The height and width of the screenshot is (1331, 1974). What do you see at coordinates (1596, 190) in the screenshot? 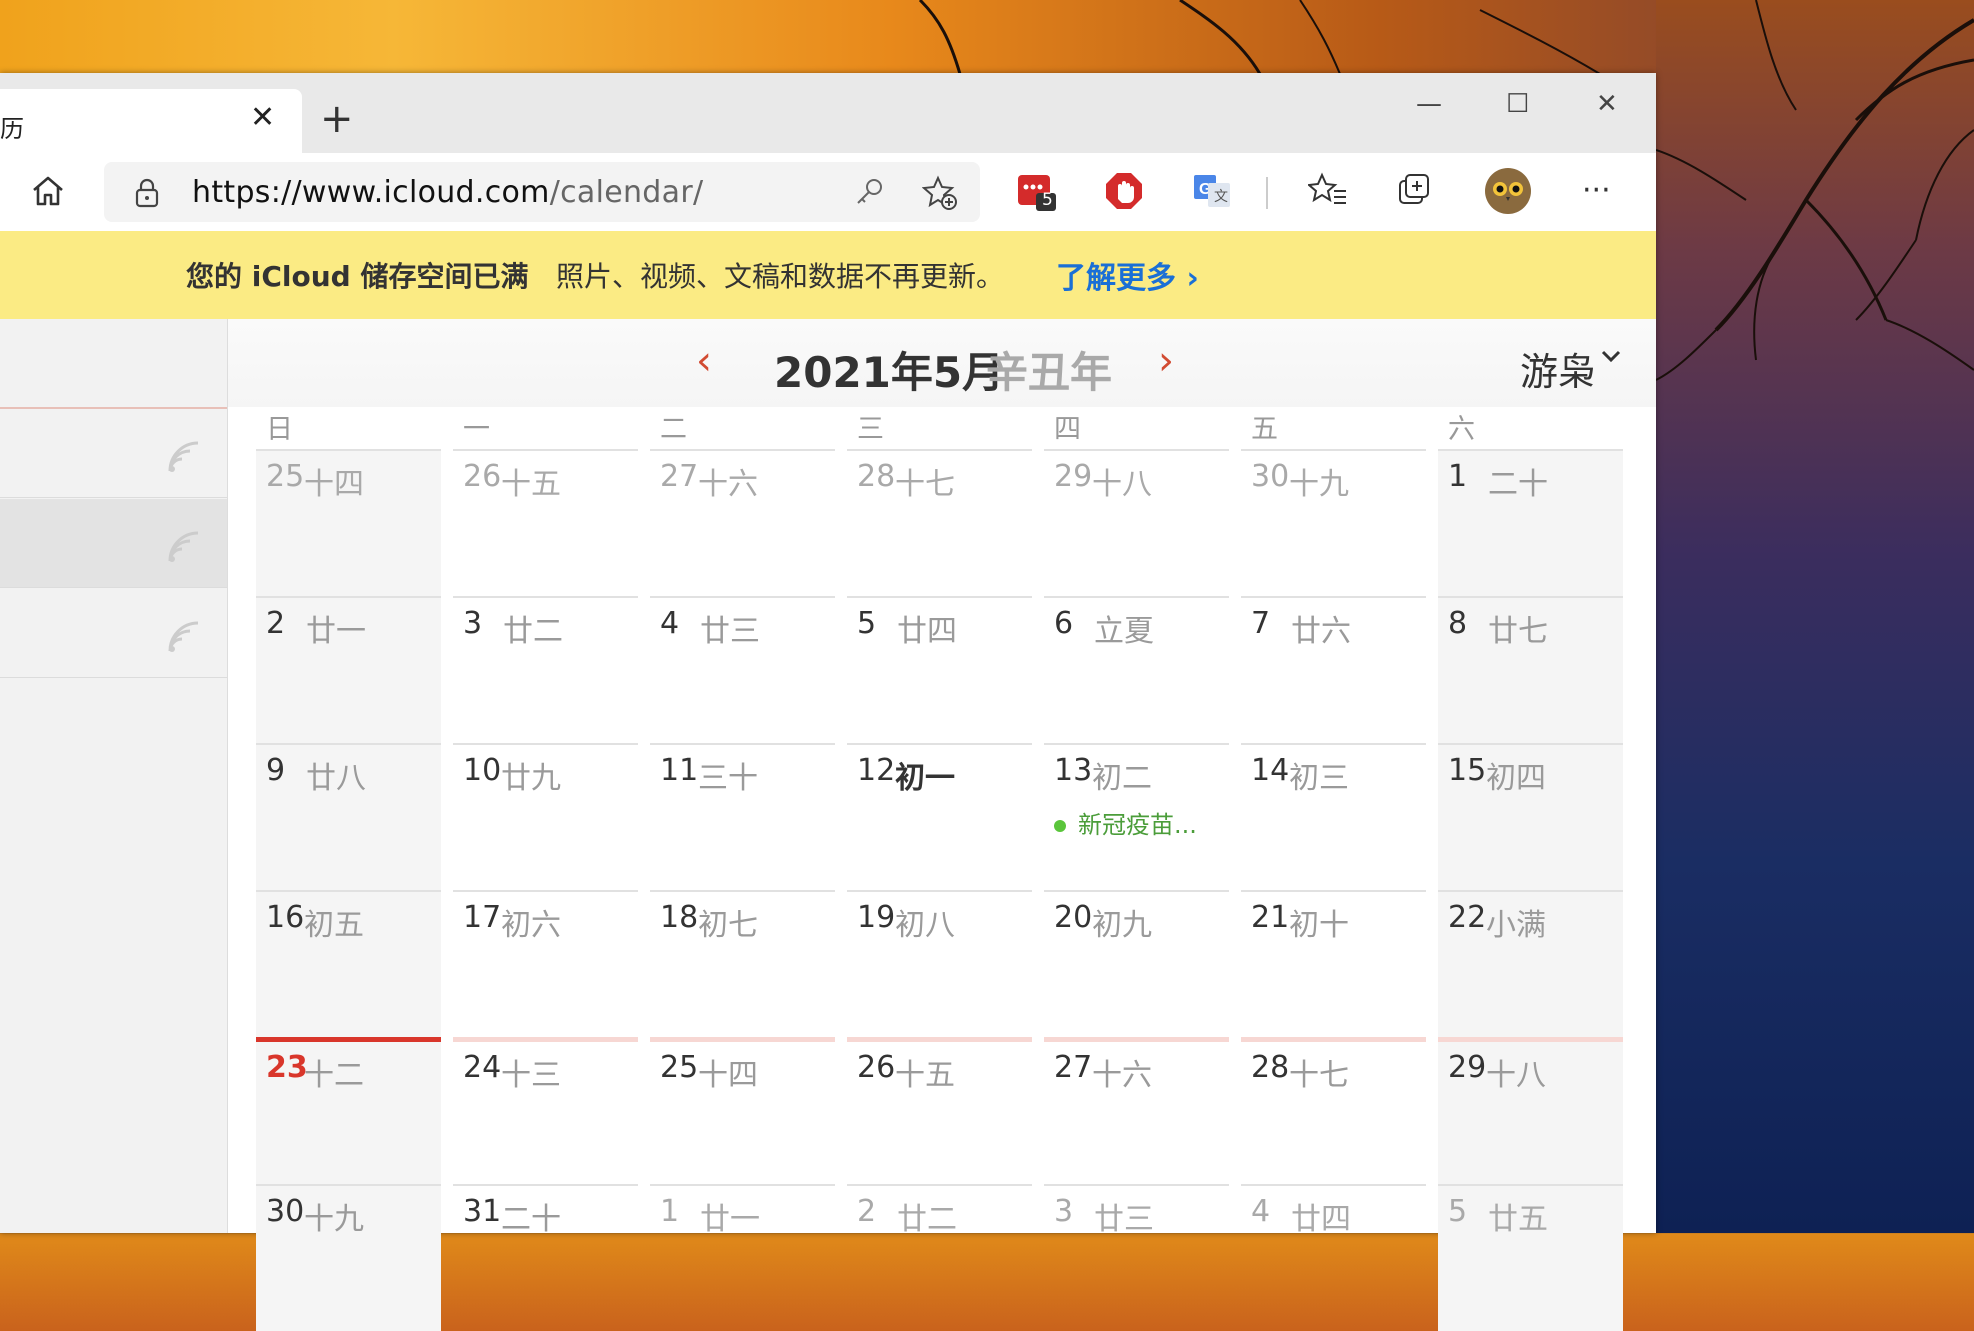
I see `more-icon: ···` at bounding box center [1596, 190].